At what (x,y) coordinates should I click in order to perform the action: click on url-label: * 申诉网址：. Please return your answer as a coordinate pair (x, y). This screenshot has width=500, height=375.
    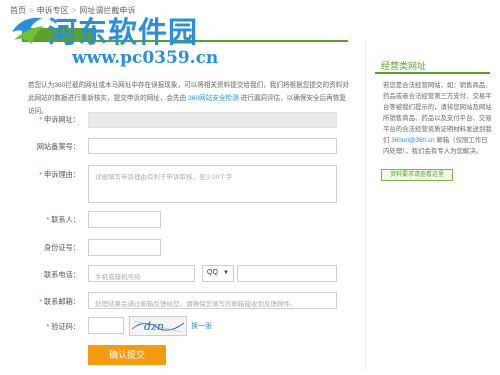
    Looking at the image, I should click on (50, 120).